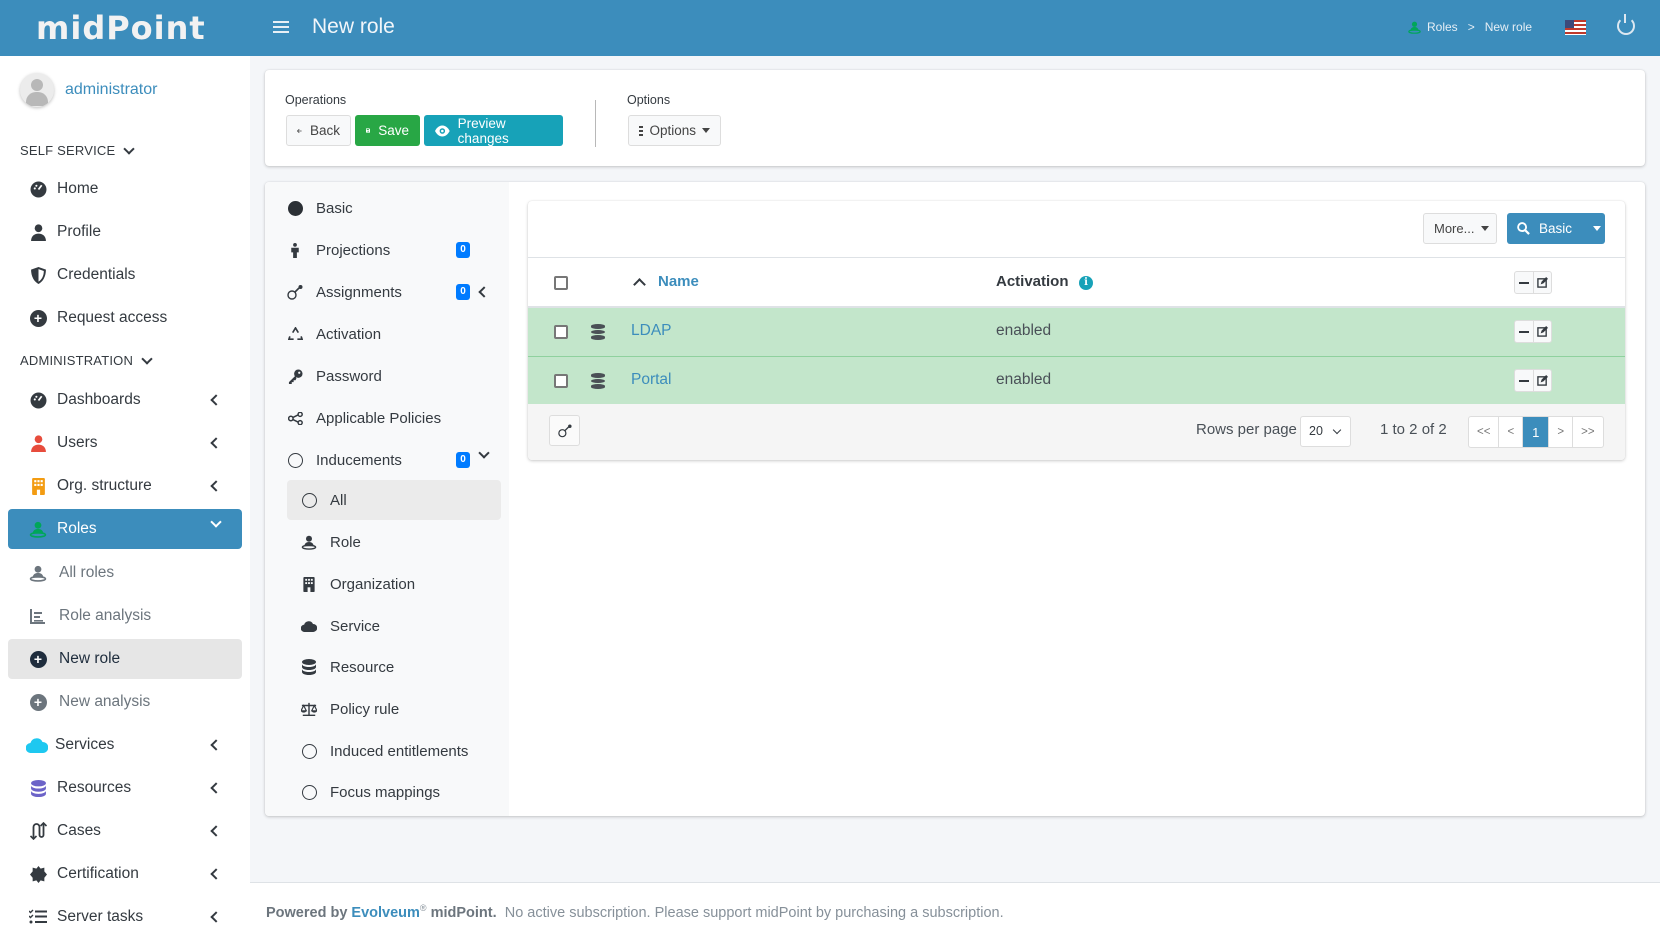 This screenshot has height=944, width=1660. What do you see at coordinates (125, 745) in the screenshot?
I see `sidebar-item-services: Services` at bounding box center [125, 745].